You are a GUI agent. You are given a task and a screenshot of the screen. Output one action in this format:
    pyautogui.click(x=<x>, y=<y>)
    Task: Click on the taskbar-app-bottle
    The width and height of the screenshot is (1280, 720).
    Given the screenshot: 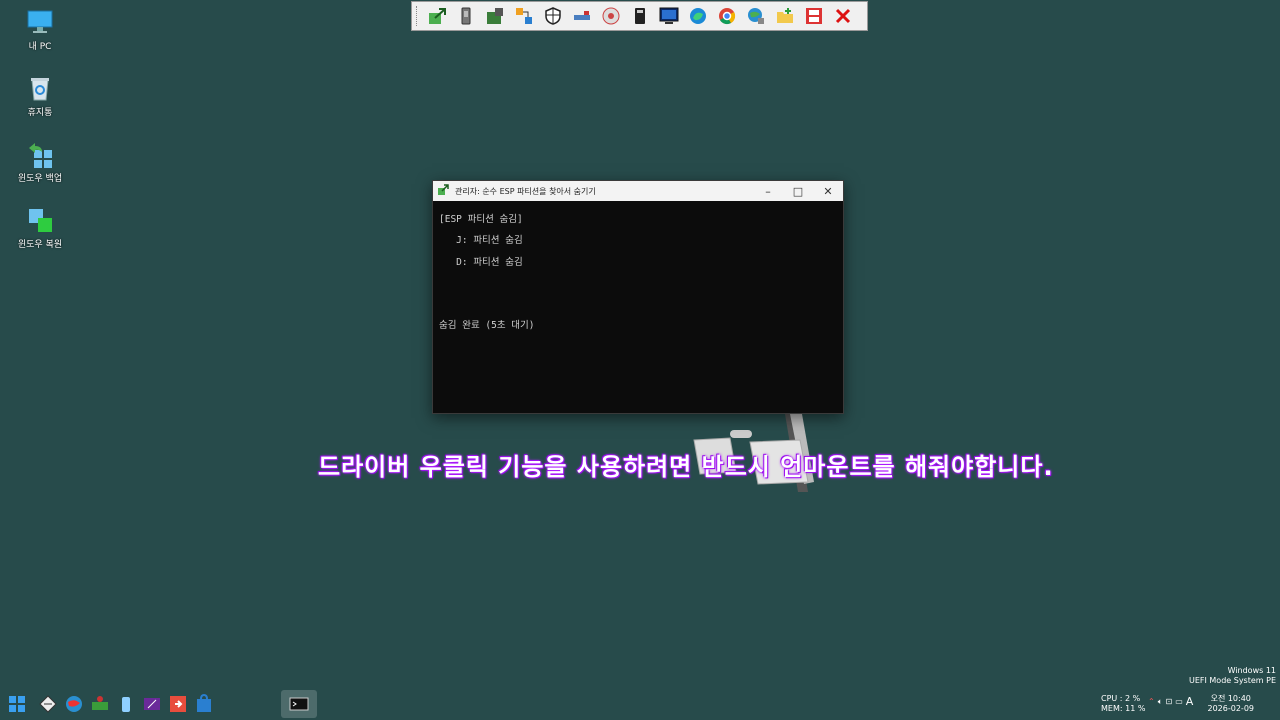 What is the action you would take?
    pyautogui.click(x=126, y=704)
    